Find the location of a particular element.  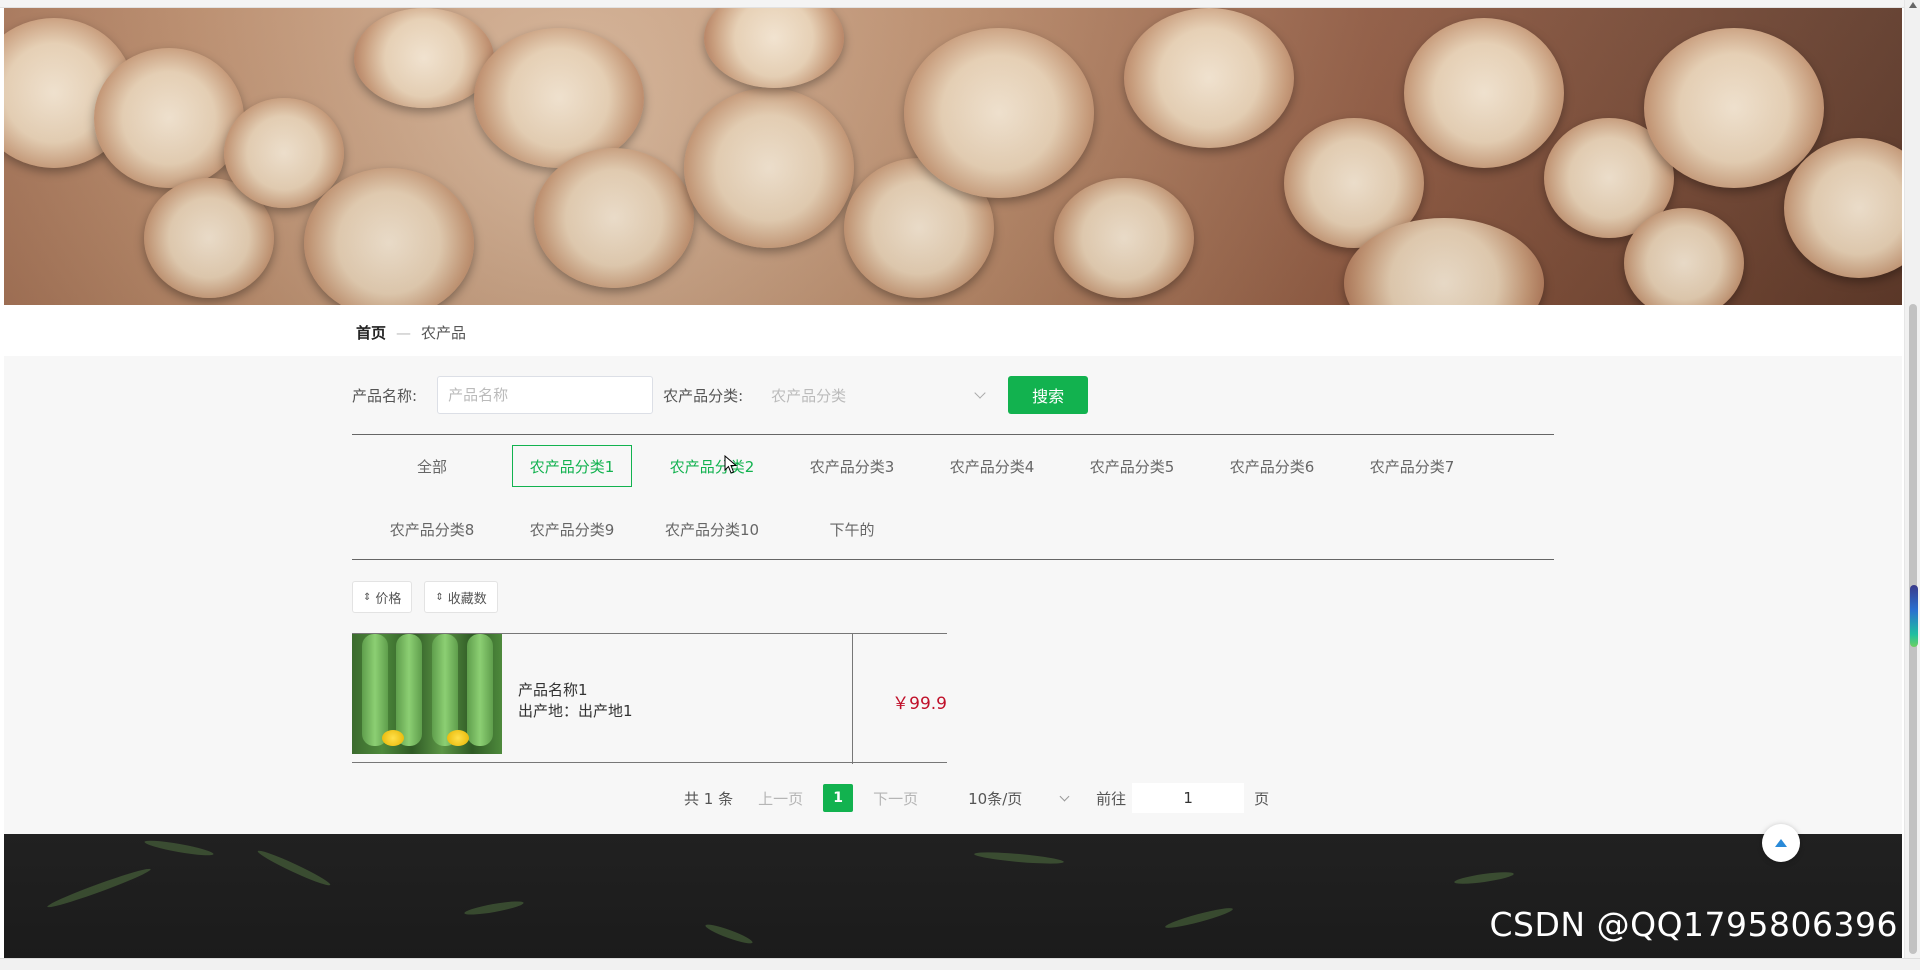

product-name-label: 产品名称: is located at coordinates (385, 395).